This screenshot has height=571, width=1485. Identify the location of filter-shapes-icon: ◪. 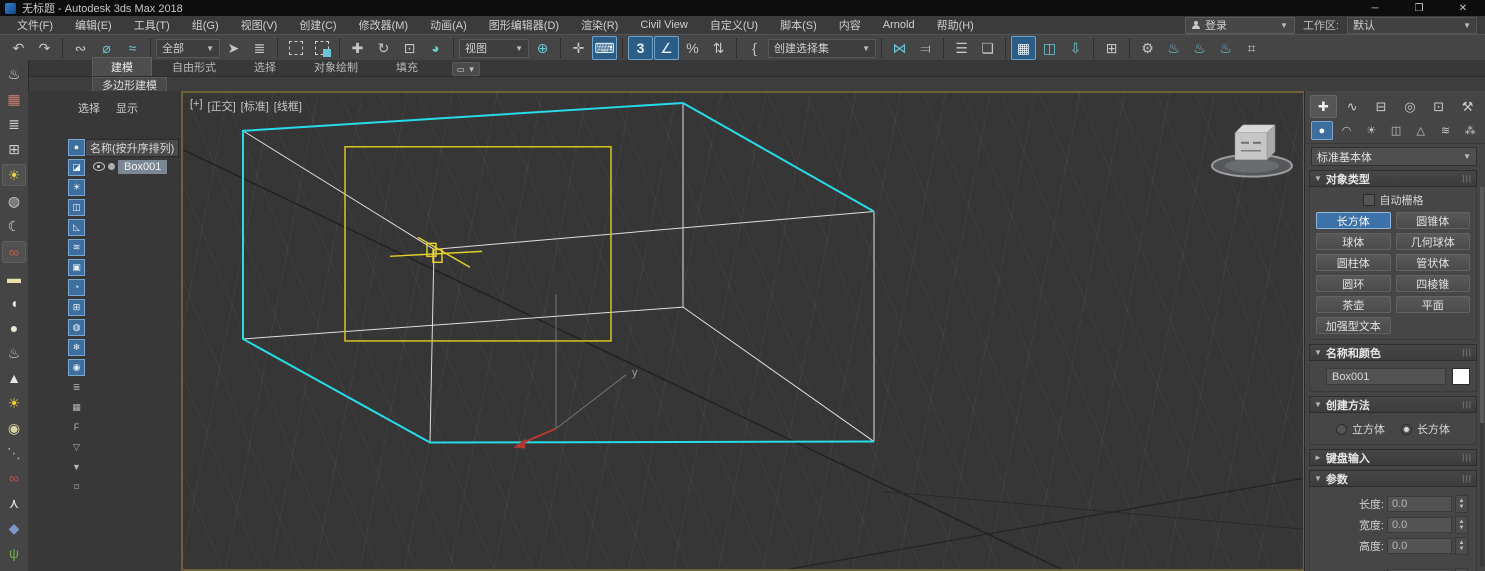
(76, 167).